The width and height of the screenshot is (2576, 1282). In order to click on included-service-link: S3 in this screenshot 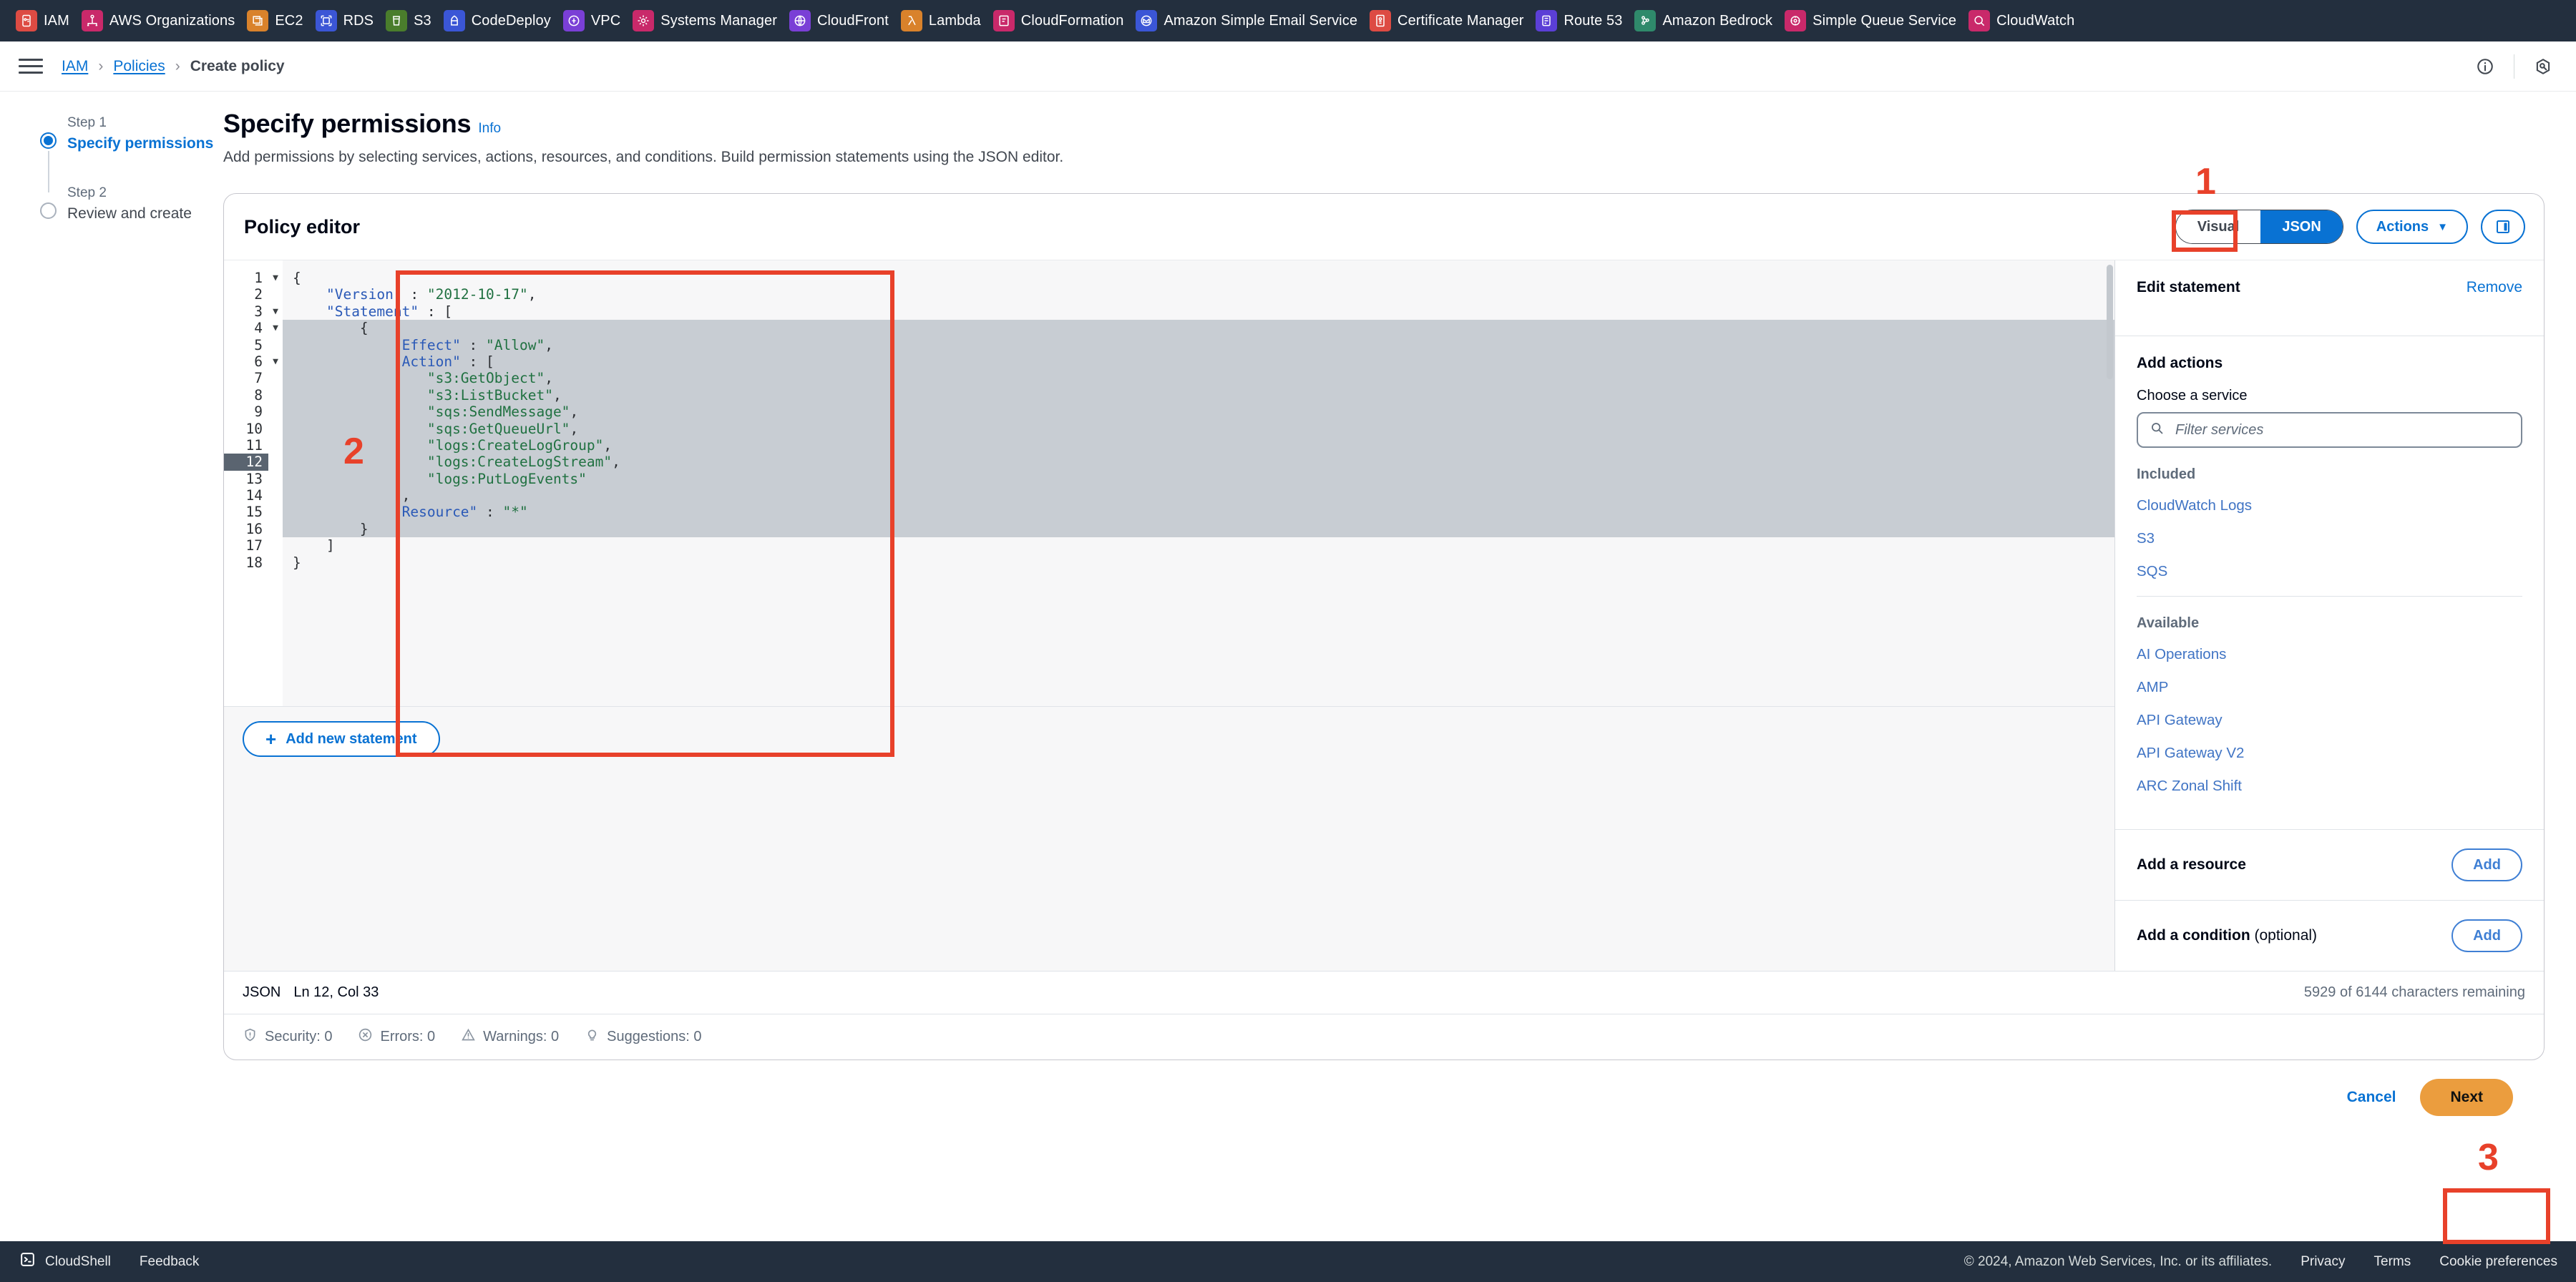, I will do `click(2329, 538)`.